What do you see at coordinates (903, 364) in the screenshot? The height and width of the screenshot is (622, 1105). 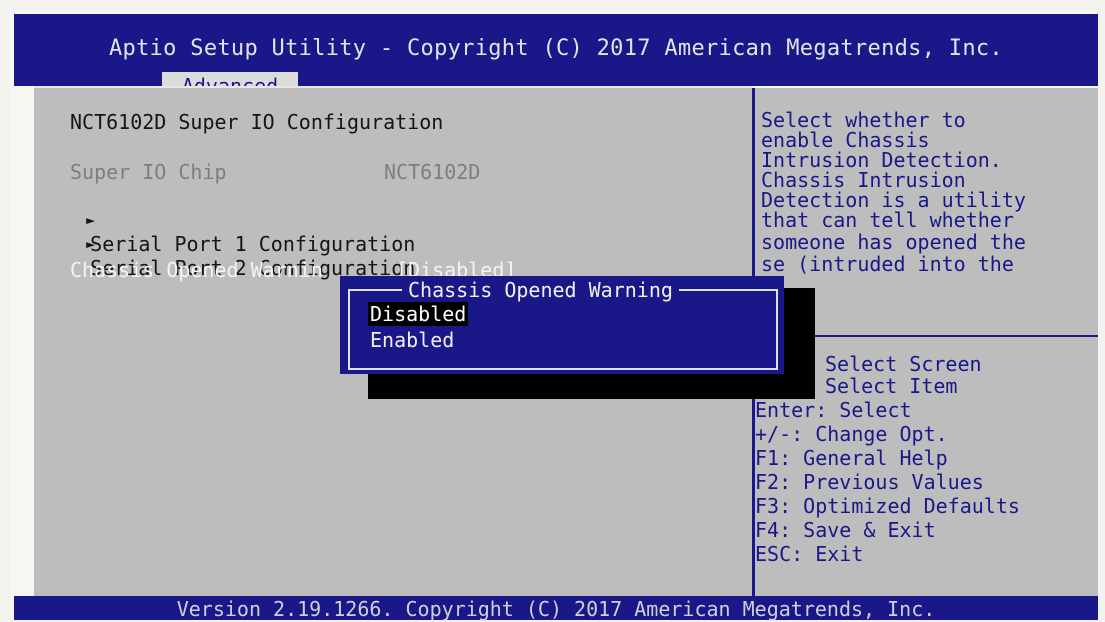 I see `key-hint-select-screen: Select Screen` at bounding box center [903, 364].